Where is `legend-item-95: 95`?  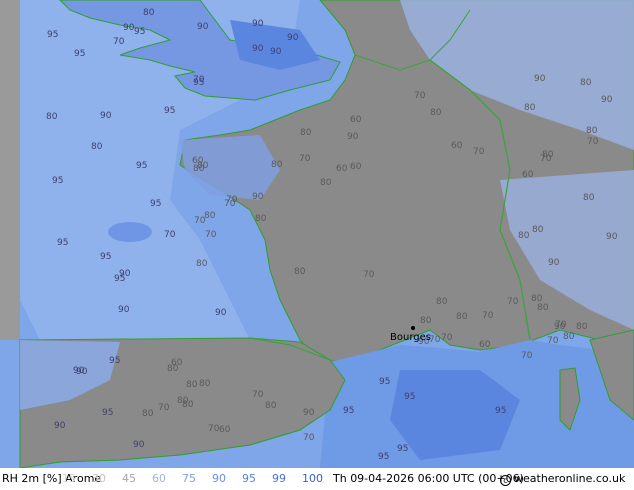
legend-item-95: 95 is located at coordinates (249, 478).